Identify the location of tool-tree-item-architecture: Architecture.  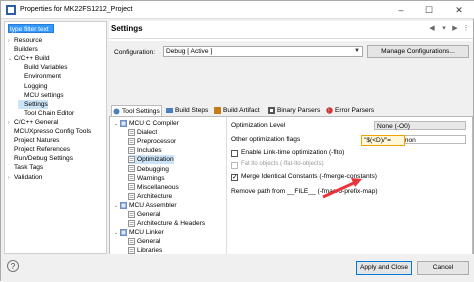
(150, 196).